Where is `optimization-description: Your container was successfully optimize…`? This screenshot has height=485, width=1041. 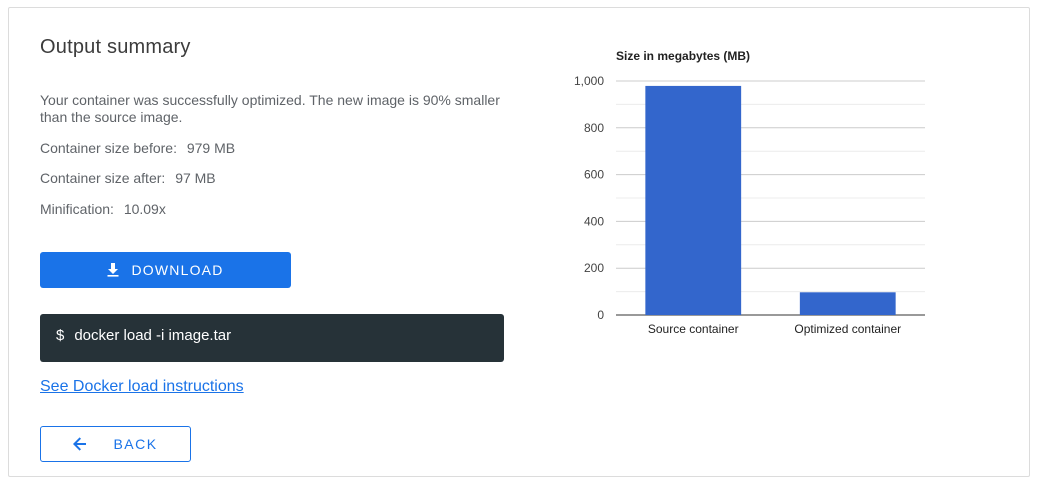
optimization-description: Your container was successfully optimize… is located at coordinates (270, 108).